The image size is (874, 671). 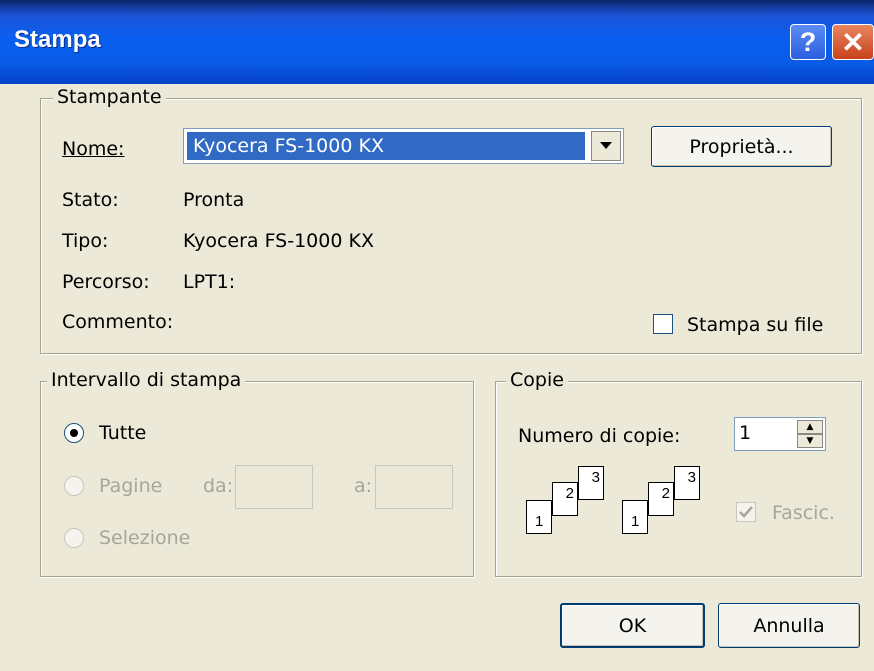 What do you see at coordinates (537, 380) in the screenshot?
I see `copies-group-label: Copie` at bounding box center [537, 380].